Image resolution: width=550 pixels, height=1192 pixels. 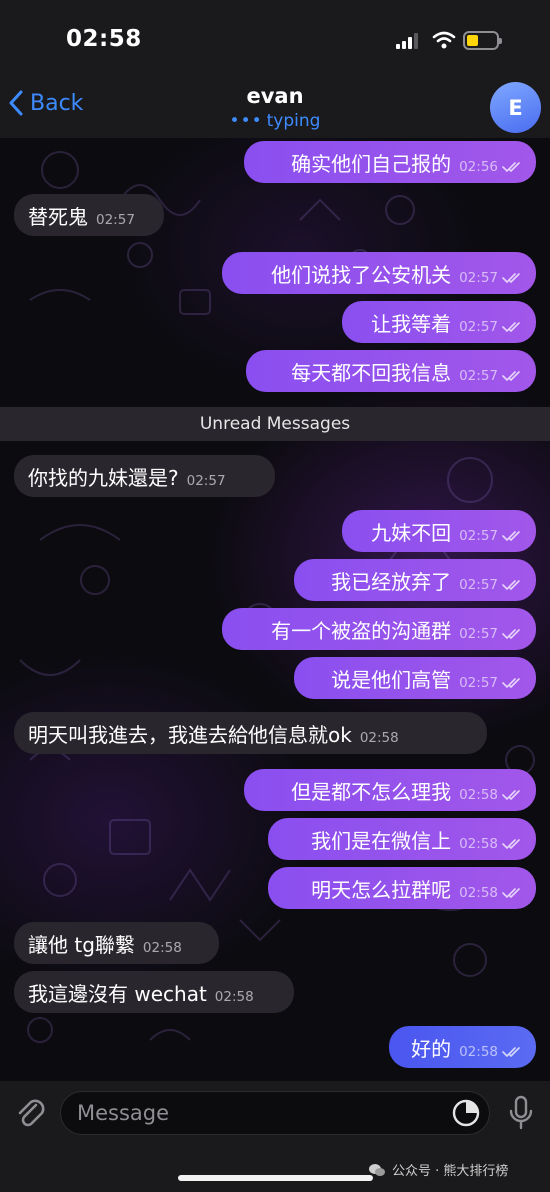 I want to click on outgoing-message: 每天都不回我信息 02:57, so click(x=391, y=371).